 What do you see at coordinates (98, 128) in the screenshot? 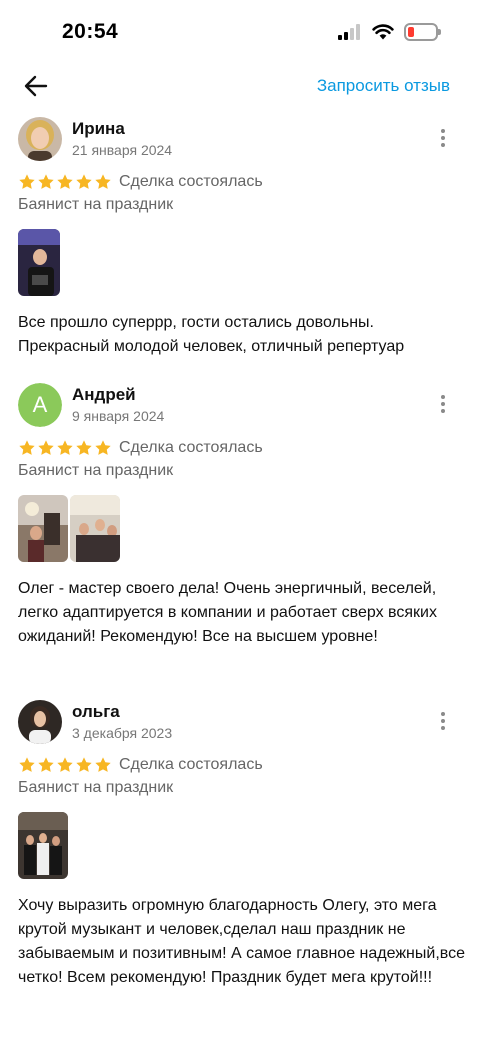
I see `review-author: Ирина` at bounding box center [98, 128].